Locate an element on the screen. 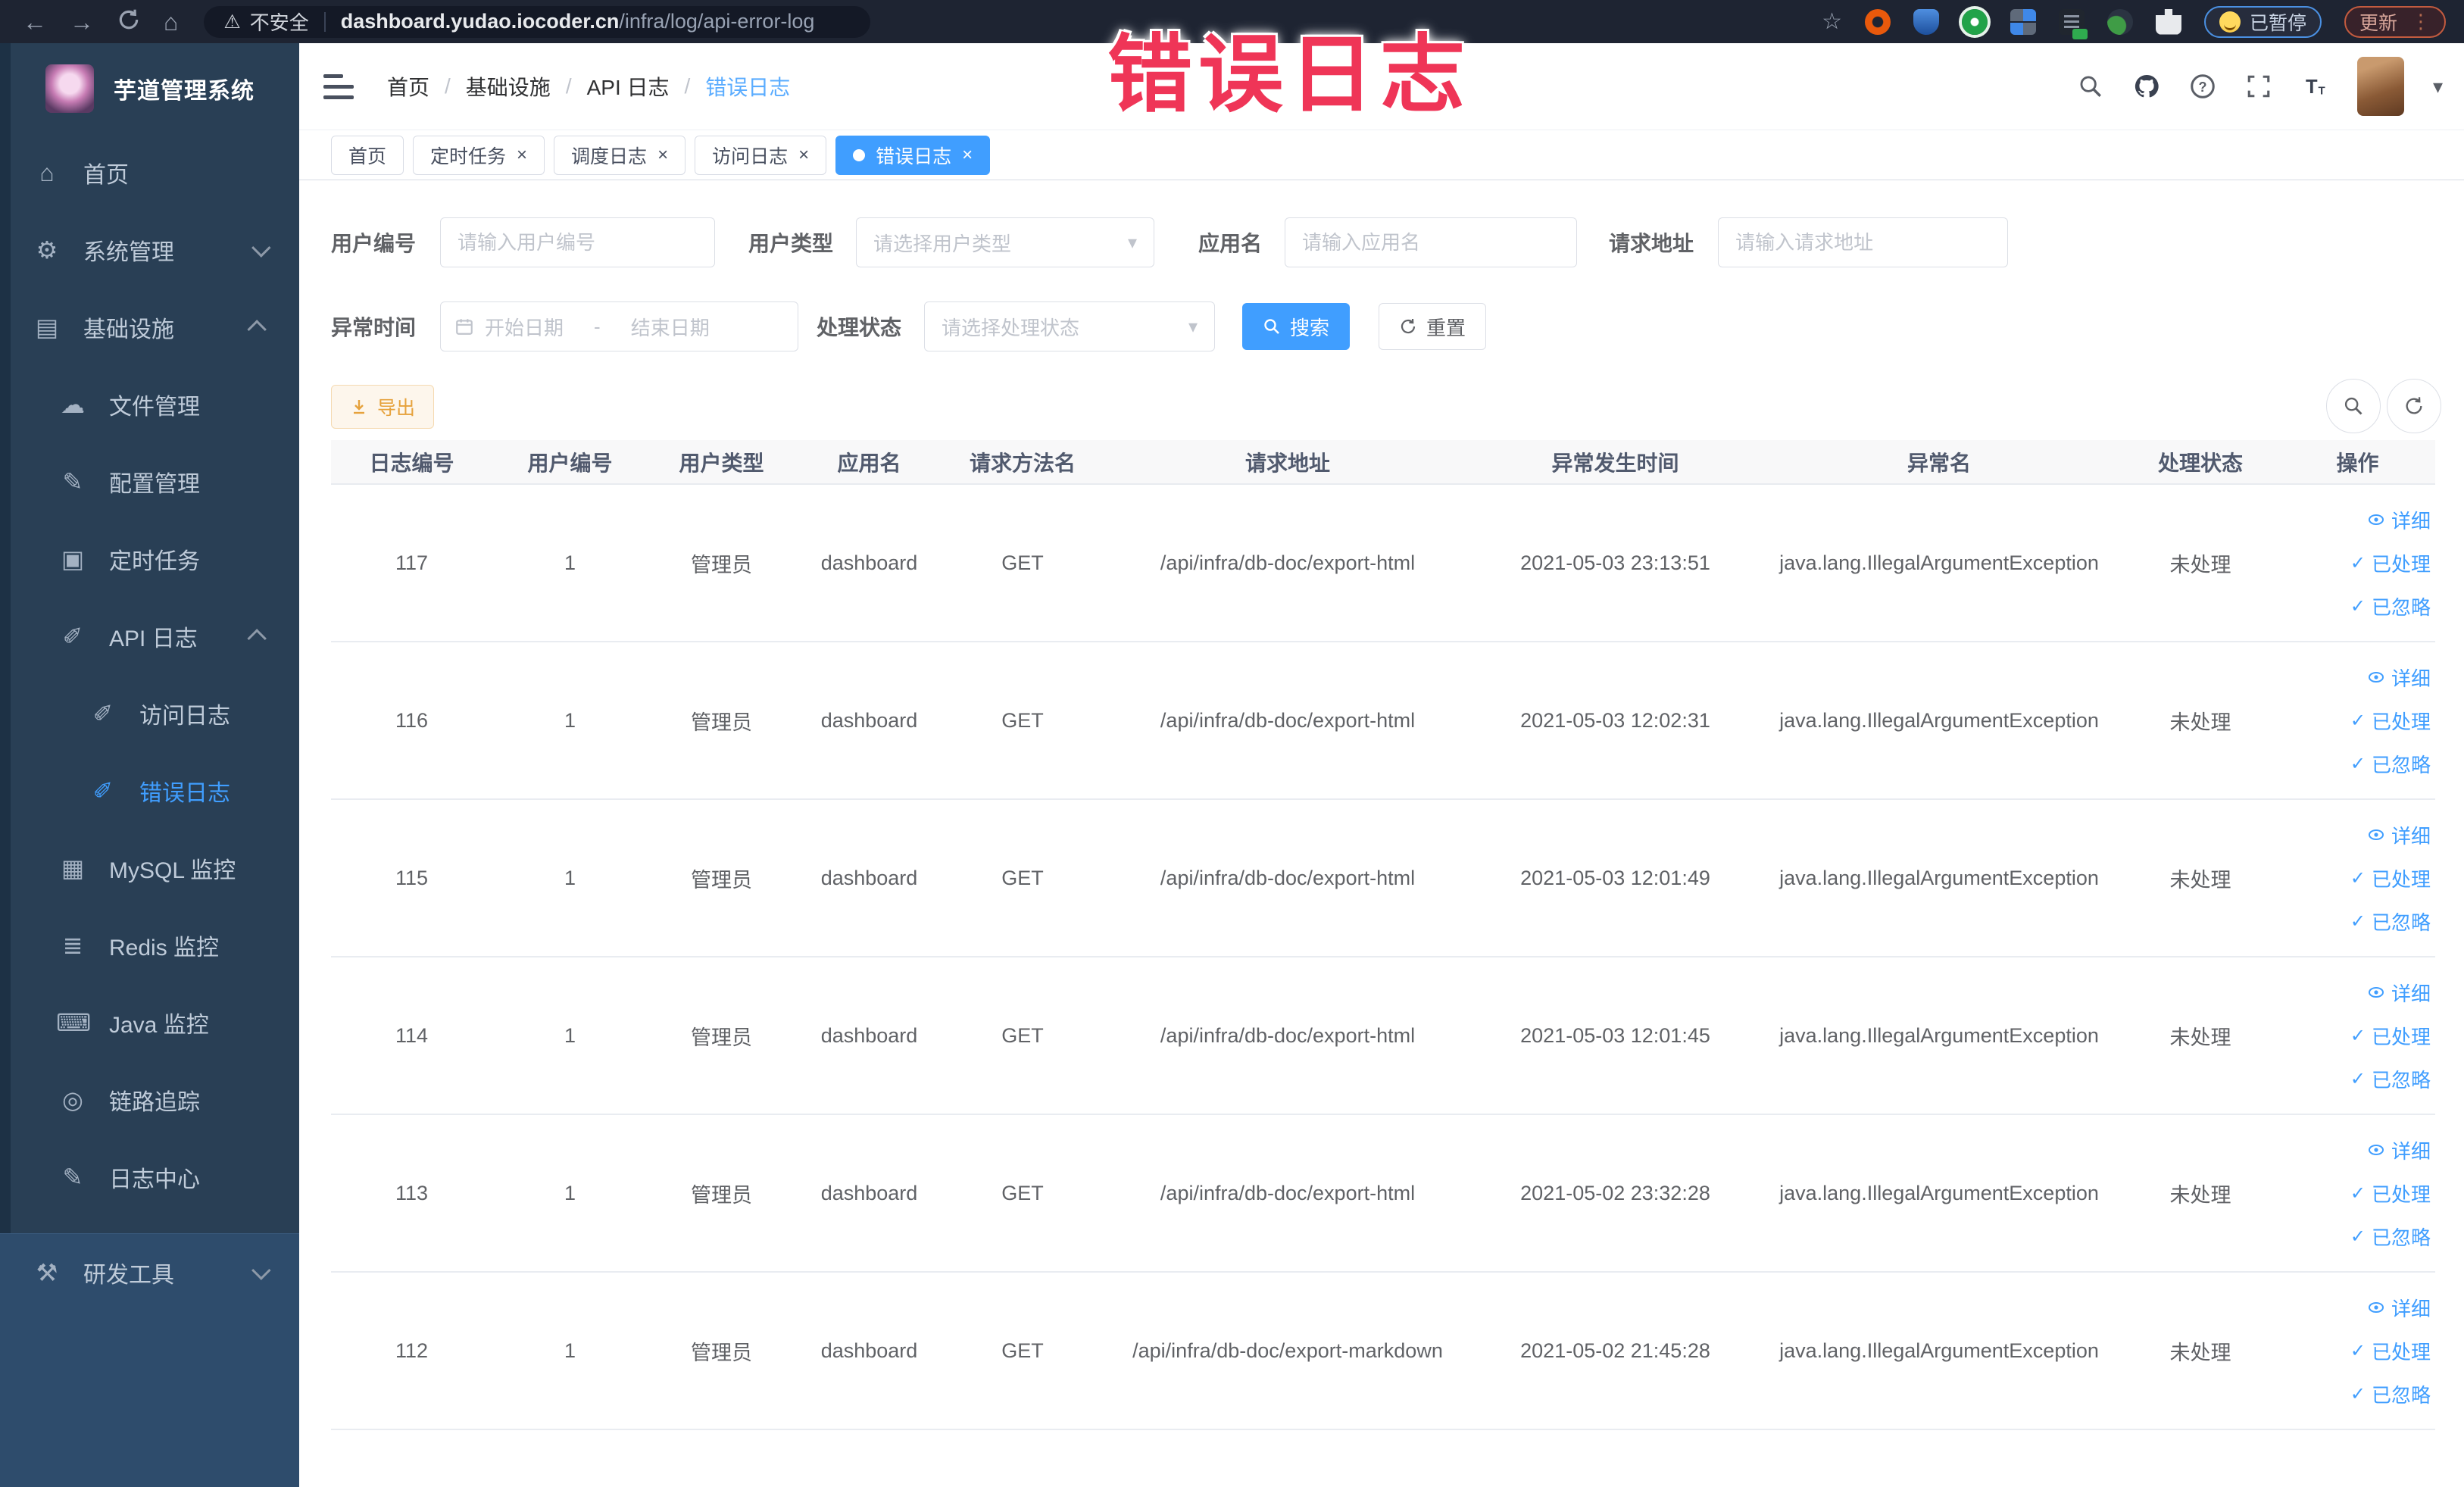 Image resolution: width=2464 pixels, height=1487 pixels. reset-button: 重置 is located at coordinates (1433, 326).